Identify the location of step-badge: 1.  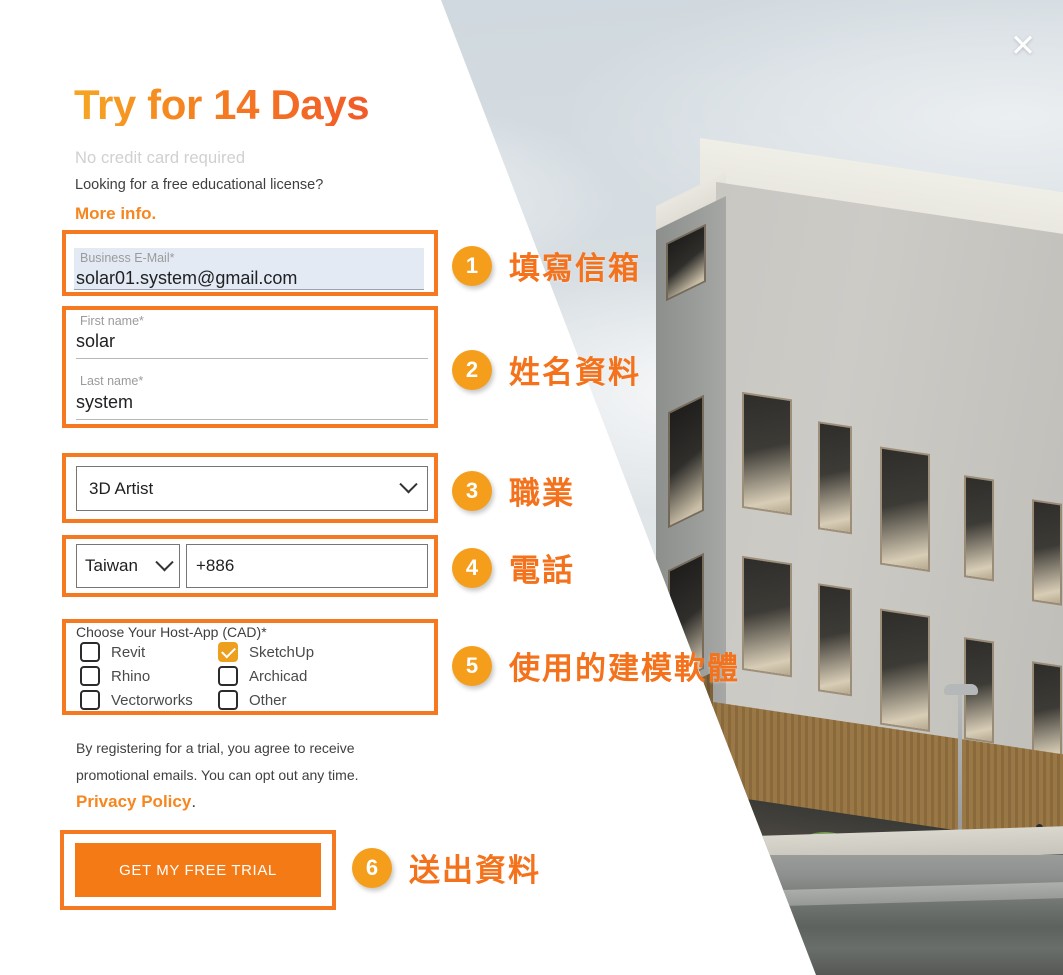
(472, 265).